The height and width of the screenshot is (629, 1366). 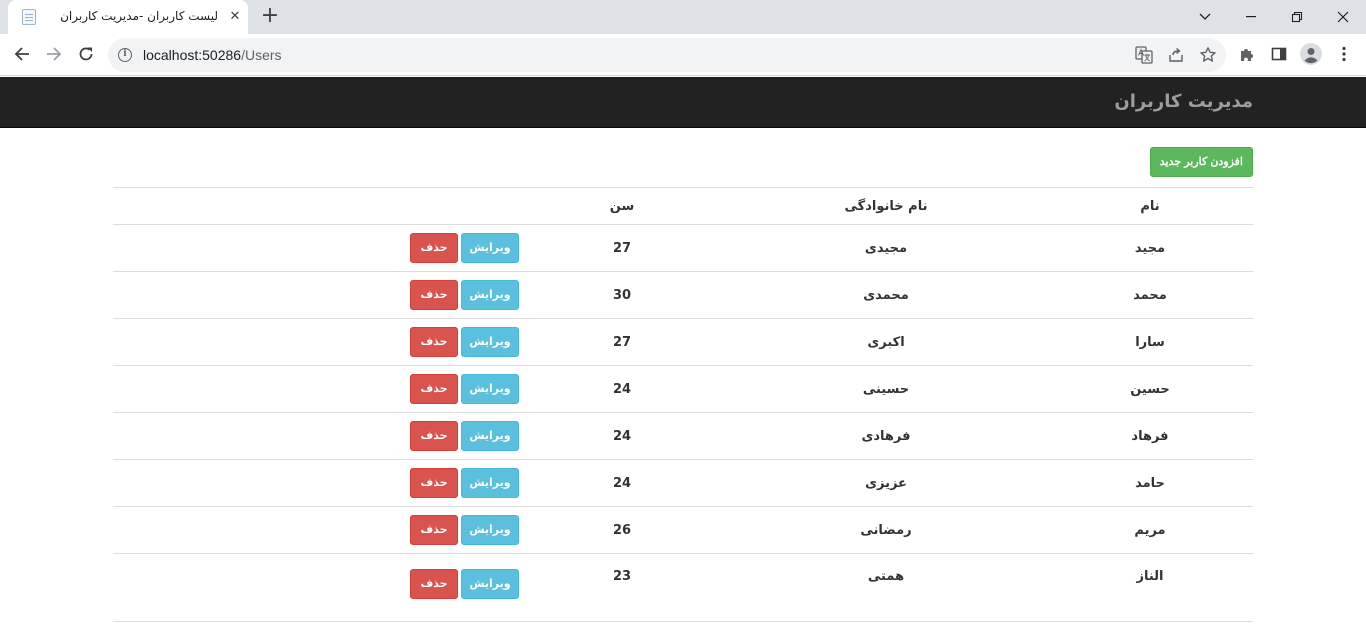 What do you see at coordinates (1150, 295) in the screenshot?
I see `user-first-name: محمد` at bounding box center [1150, 295].